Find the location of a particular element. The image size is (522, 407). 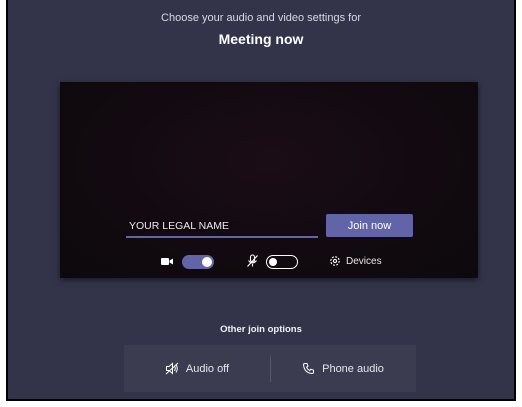

phone-audio-option: Phone audio is located at coordinates (343, 368).